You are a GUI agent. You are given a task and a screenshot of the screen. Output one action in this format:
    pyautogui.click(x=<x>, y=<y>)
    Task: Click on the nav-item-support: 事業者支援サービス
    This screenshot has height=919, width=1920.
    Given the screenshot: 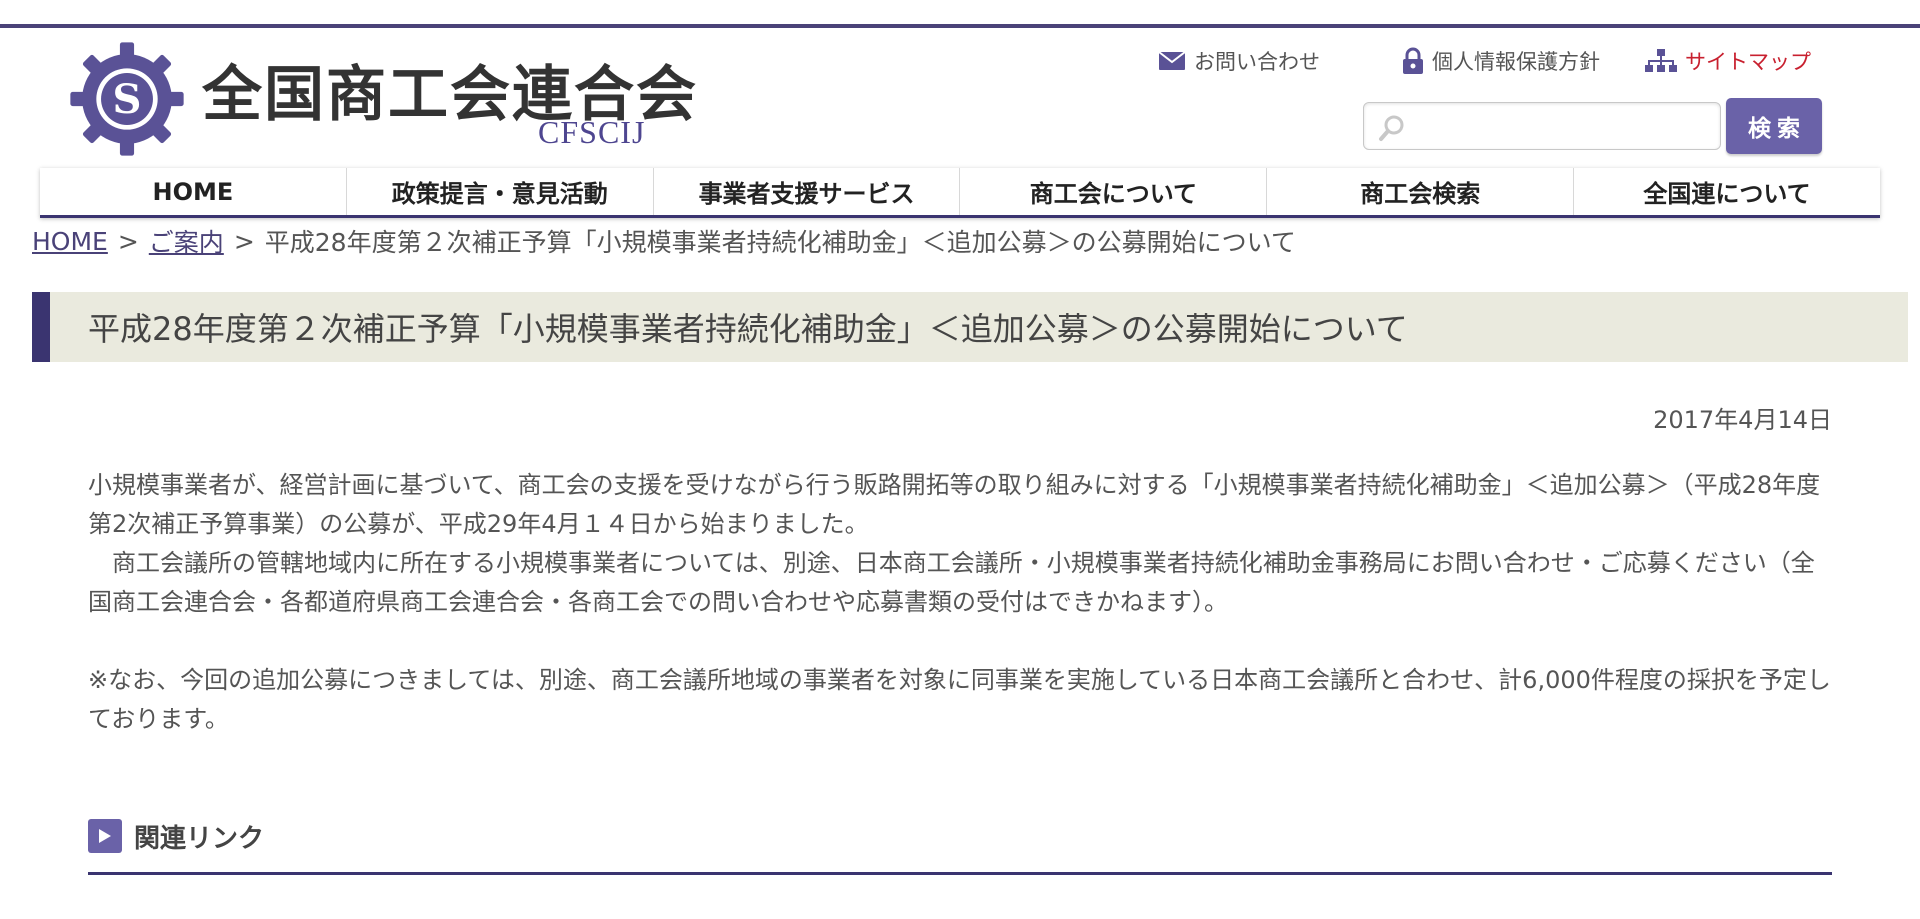 What is the action you would take?
    pyautogui.click(x=807, y=191)
    